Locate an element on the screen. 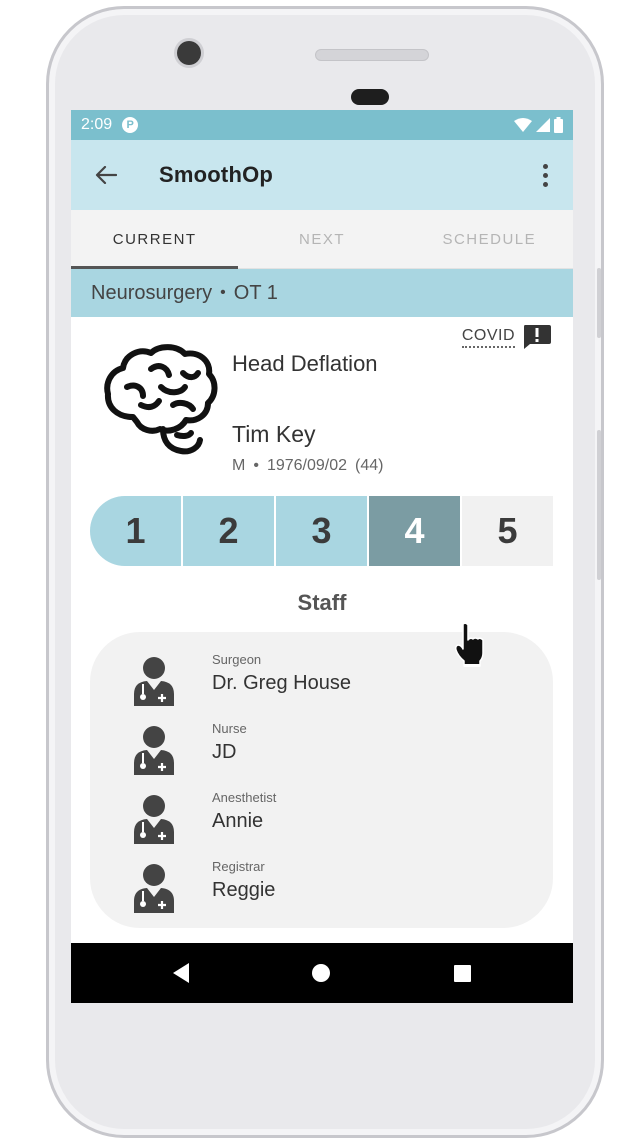 Image resolution: width=640 pixels, height=1148 pixels. theatre-label: OT 1 is located at coordinates (255, 292).